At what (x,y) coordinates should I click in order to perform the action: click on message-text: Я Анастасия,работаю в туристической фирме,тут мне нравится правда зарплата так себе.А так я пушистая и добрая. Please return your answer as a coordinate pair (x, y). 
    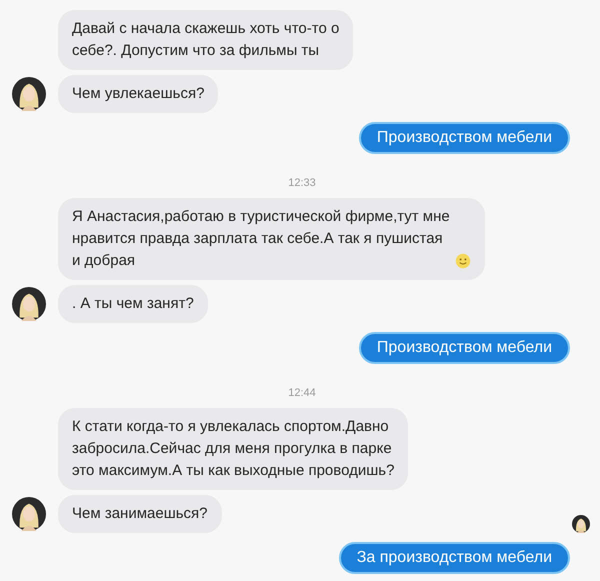
    Looking at the image, I should click on (261, 239).